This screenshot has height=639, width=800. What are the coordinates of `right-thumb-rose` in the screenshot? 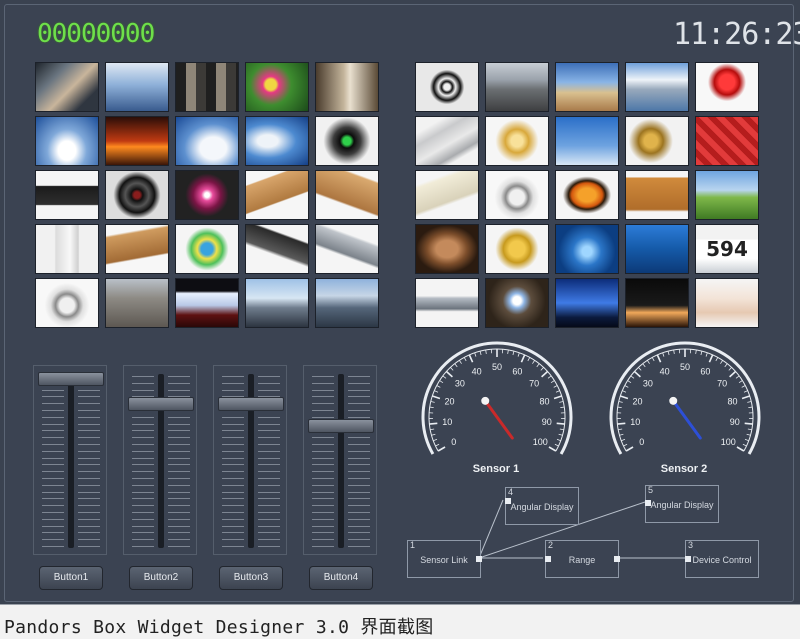 It's located at (727, 87).